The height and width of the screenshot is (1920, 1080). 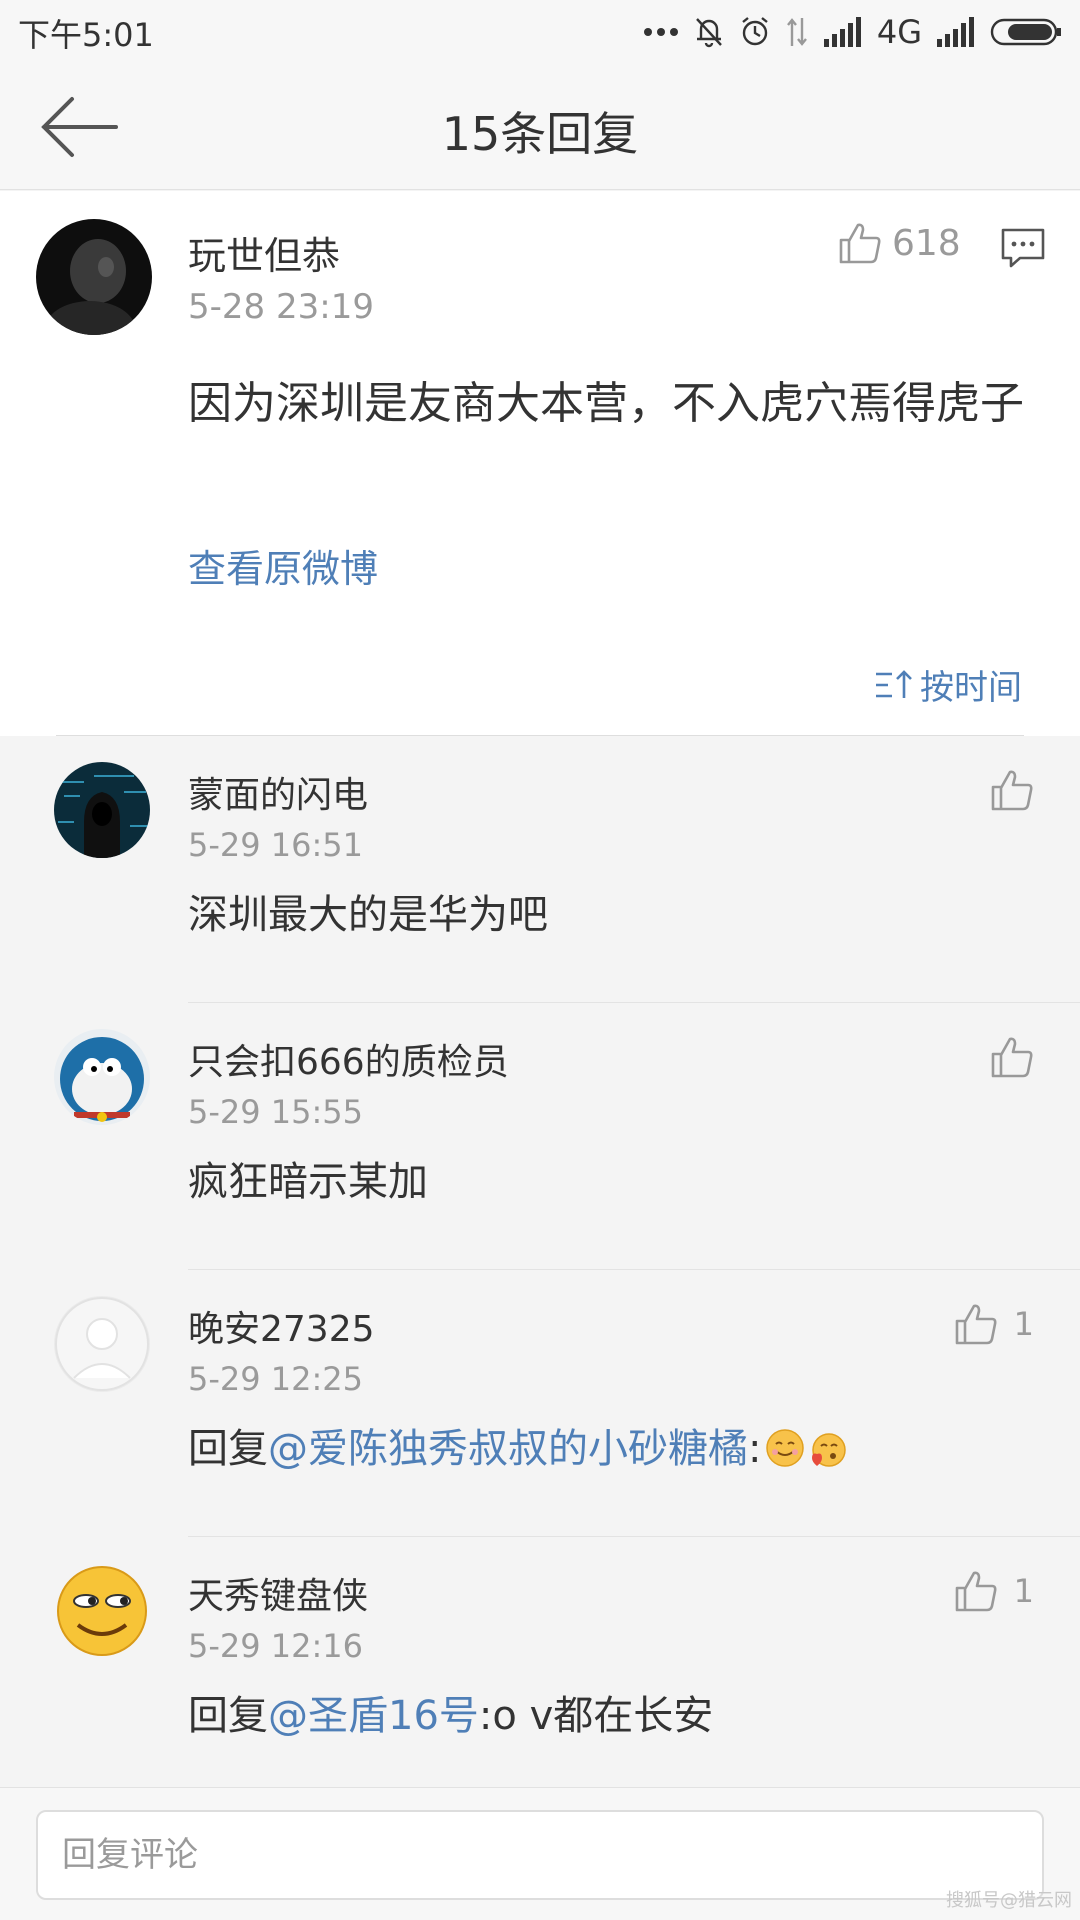 What do you see at coordinates (308, 1182) in the screenshot?
I see `reply-body: 疯狂暗示某加` at bounding box center [308, 1182].